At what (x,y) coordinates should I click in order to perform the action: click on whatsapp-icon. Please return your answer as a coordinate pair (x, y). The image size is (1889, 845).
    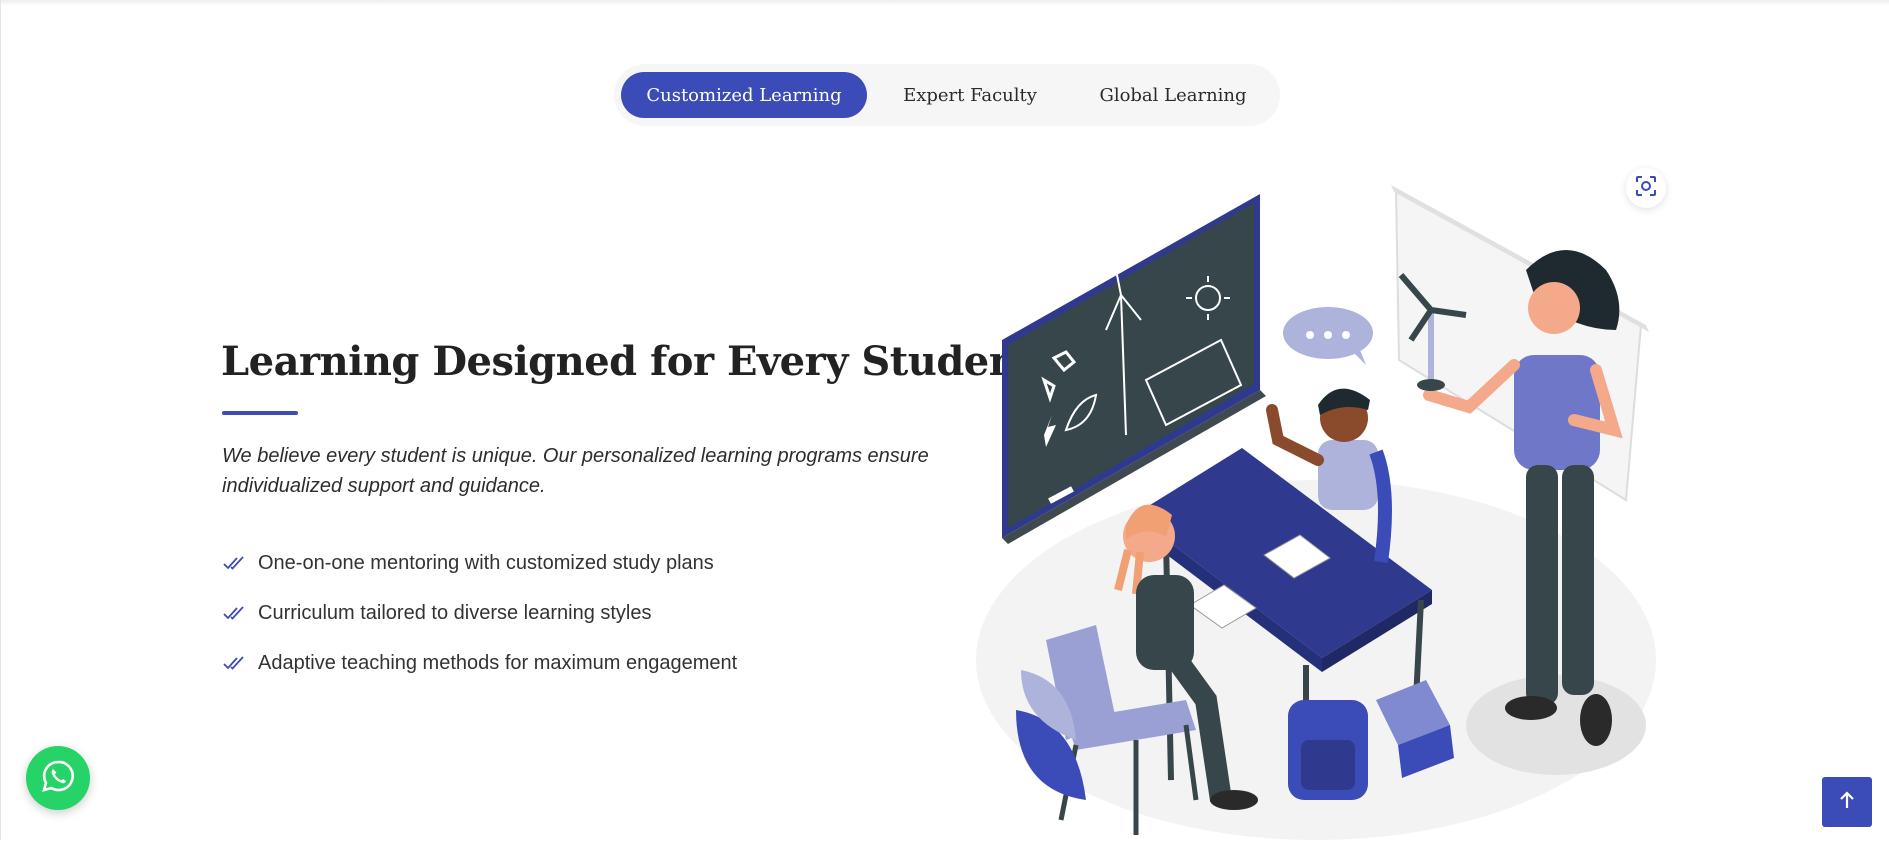
    Looking at the image, I should click on (58, 778).